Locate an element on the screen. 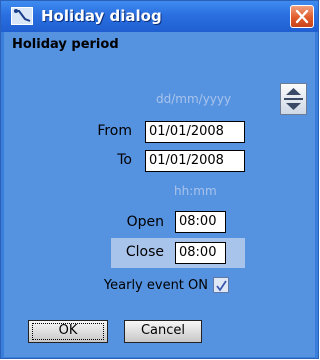  open-label: Open is located at coordinates (145, 222).